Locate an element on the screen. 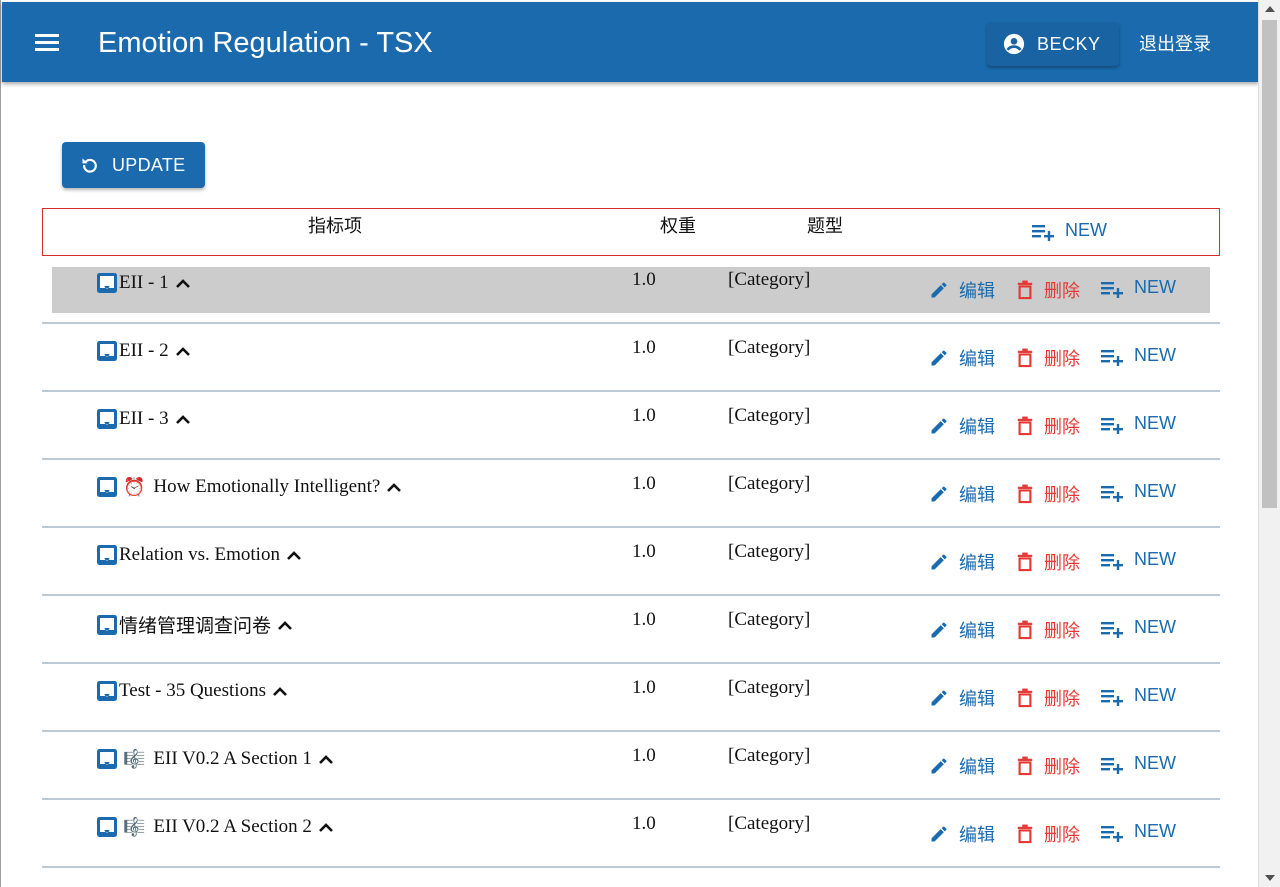  row-name: EII V0.2 A Section 1 is located at coordinates (232, 758).